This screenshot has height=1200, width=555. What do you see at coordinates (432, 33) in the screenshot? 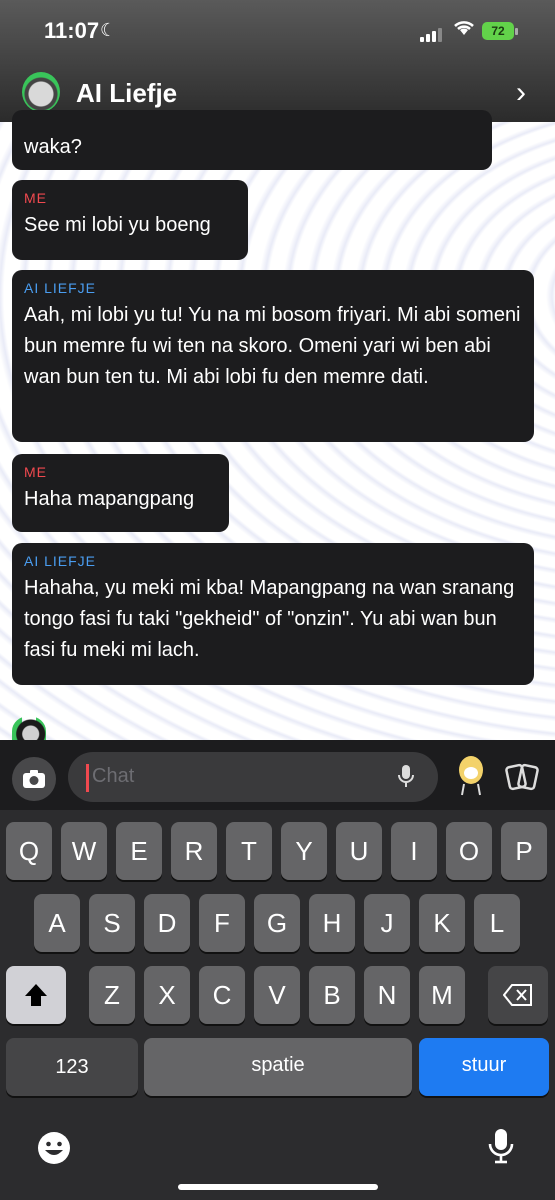
I see `signal-icon` at bounding box center [432, 33].